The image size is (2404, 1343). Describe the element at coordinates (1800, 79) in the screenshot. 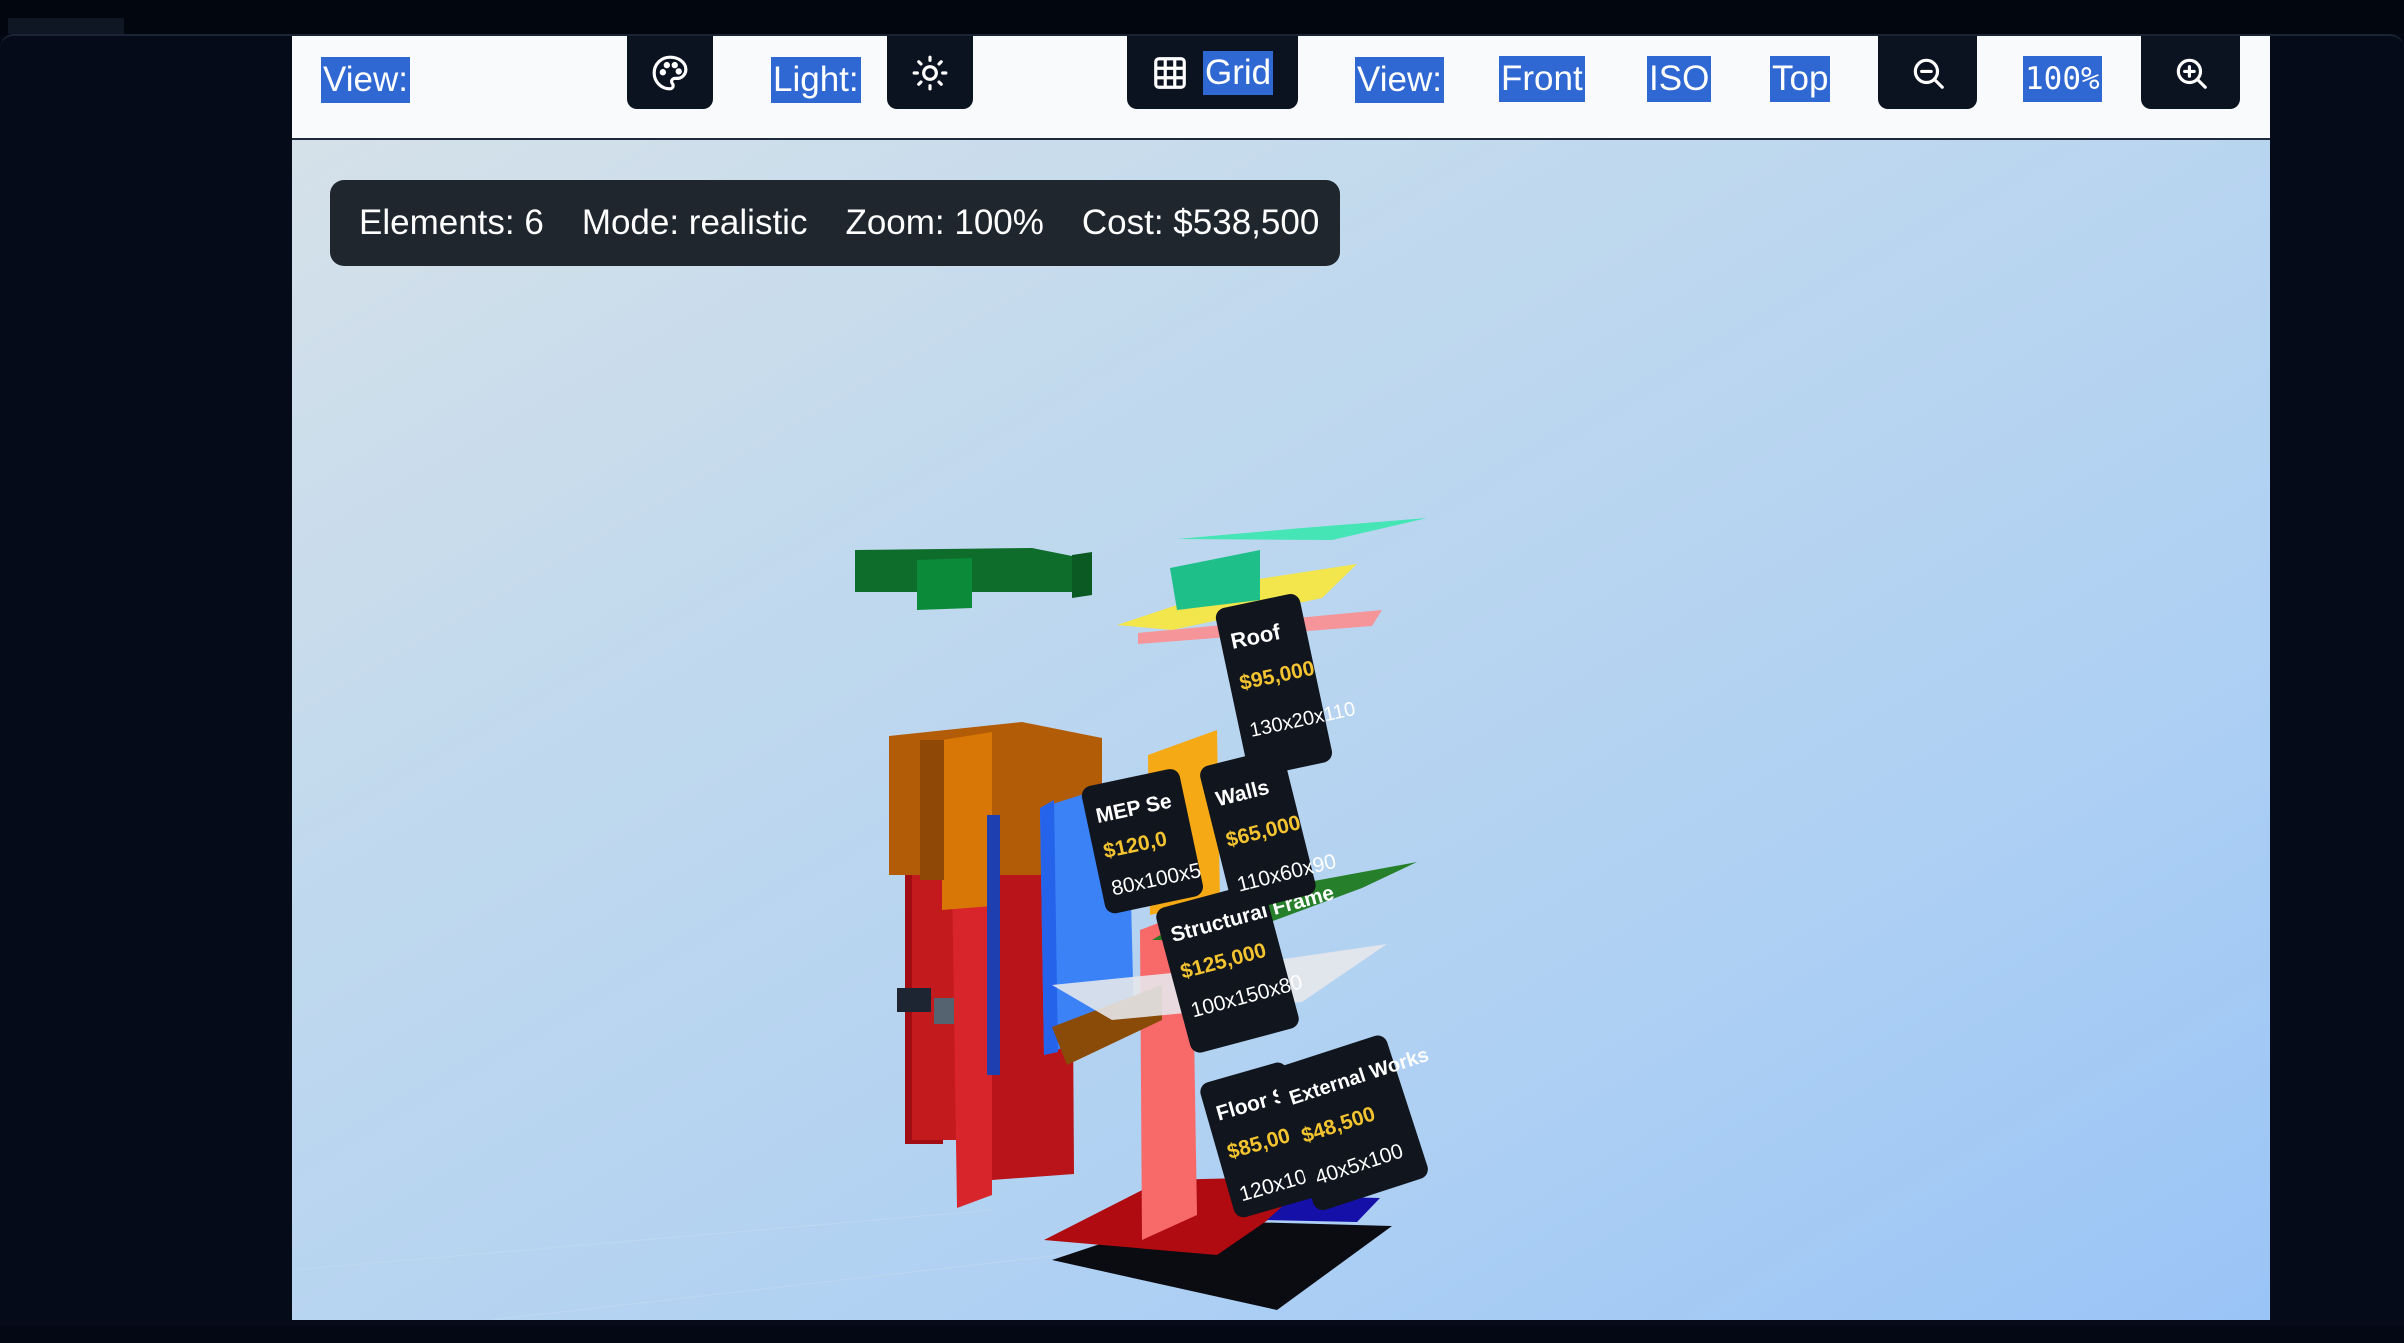

I see `view-top-button: Top` at that location.